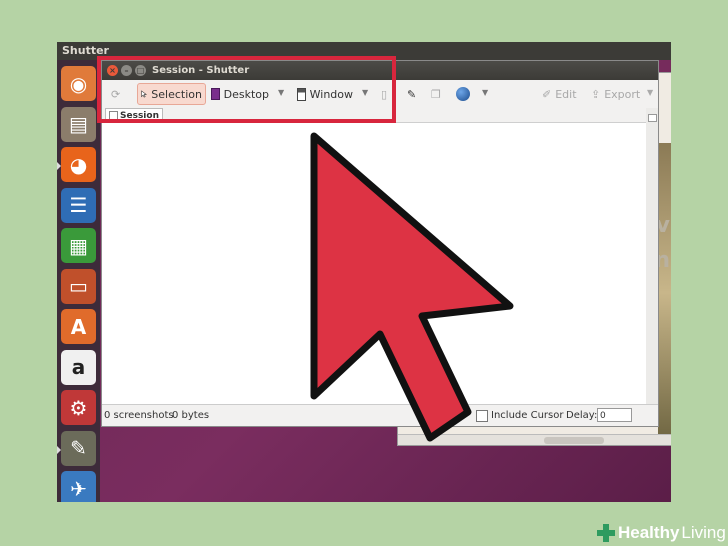  Describe the element at coordinates (78, 83) in the screenshot. I see `ubuntu-dash-icon: ◉` at that location.